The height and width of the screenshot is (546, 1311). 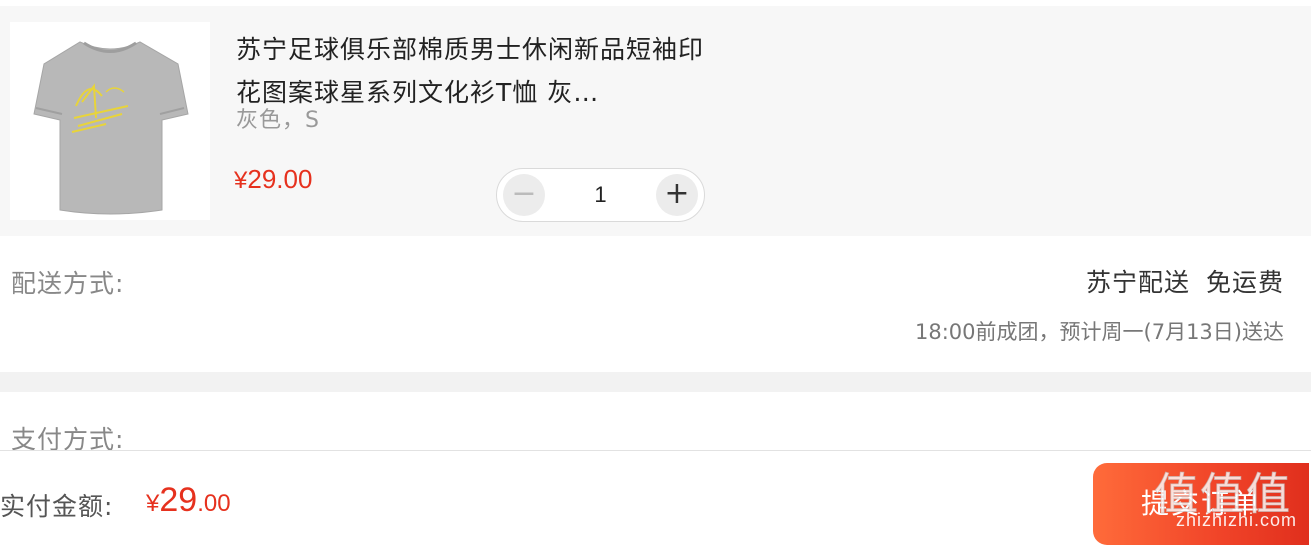 I want to click on decrease-quantity-button: −, so click(x=524, y=195).